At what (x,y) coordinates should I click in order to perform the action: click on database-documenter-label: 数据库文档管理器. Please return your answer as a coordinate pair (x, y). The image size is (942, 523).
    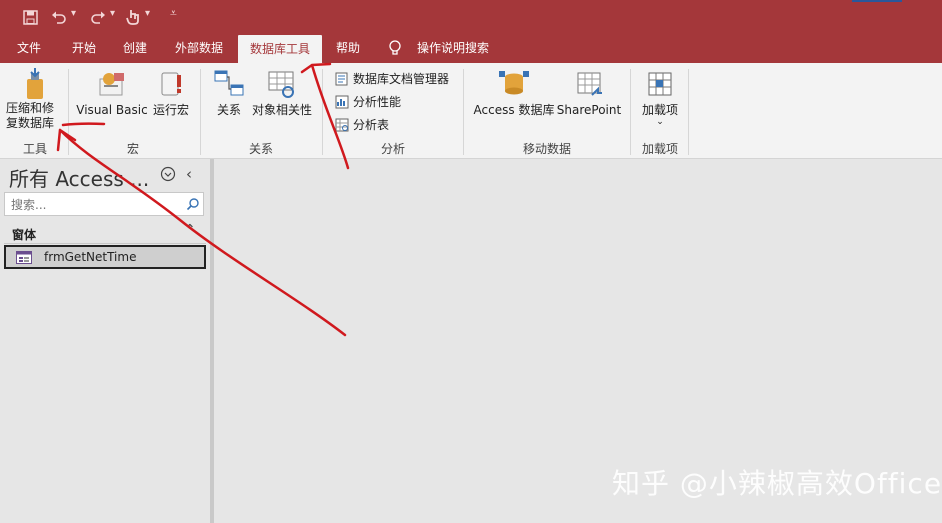
    Looking at the image, I should click on (401, 79).